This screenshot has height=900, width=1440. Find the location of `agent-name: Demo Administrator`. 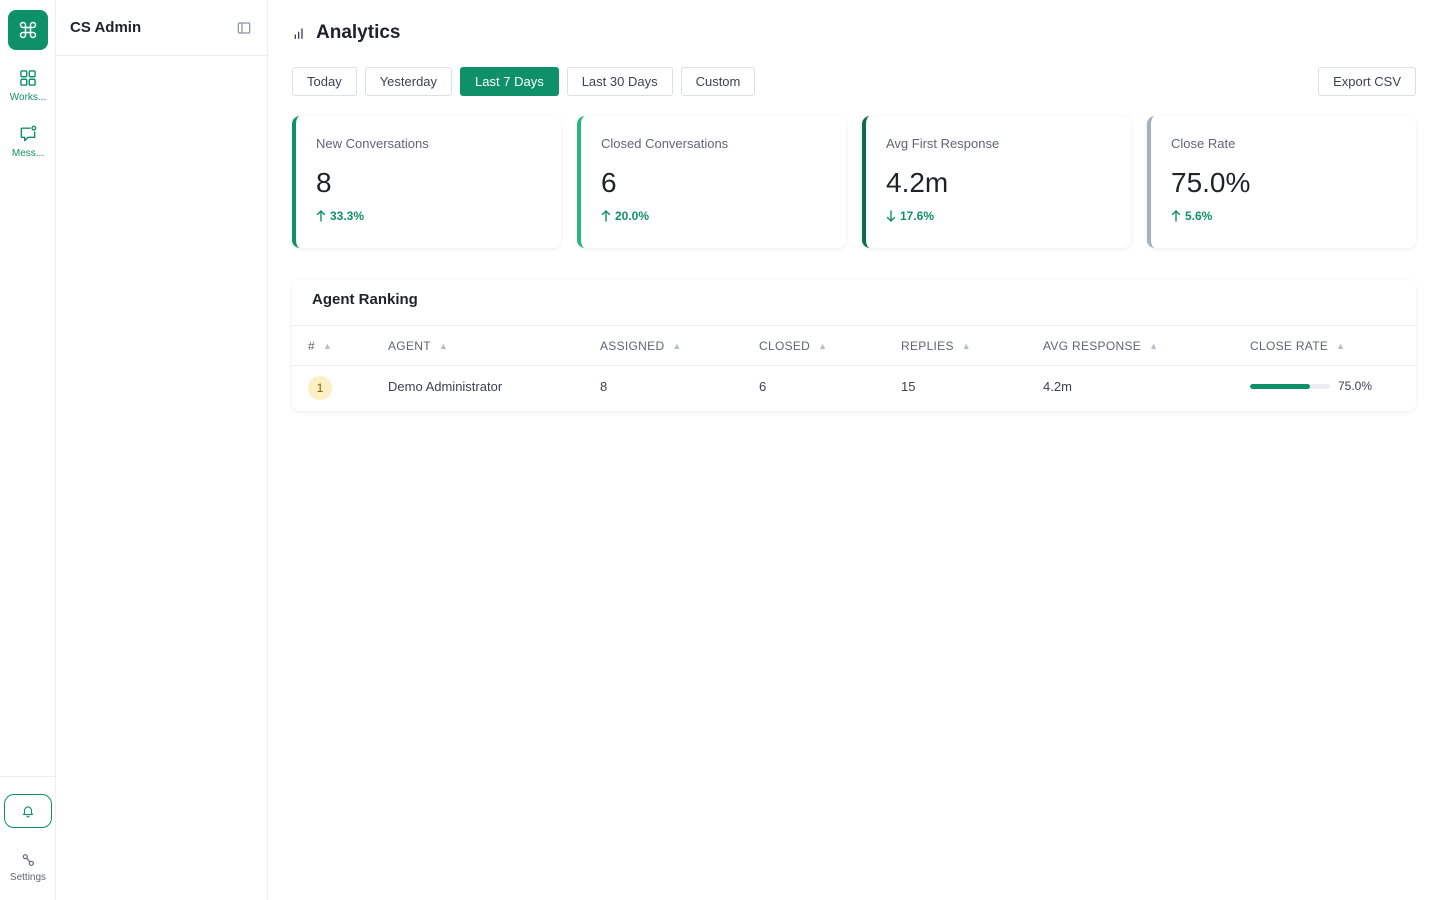

agent-name: Demo Administrator is located at coordinates (445, 386).